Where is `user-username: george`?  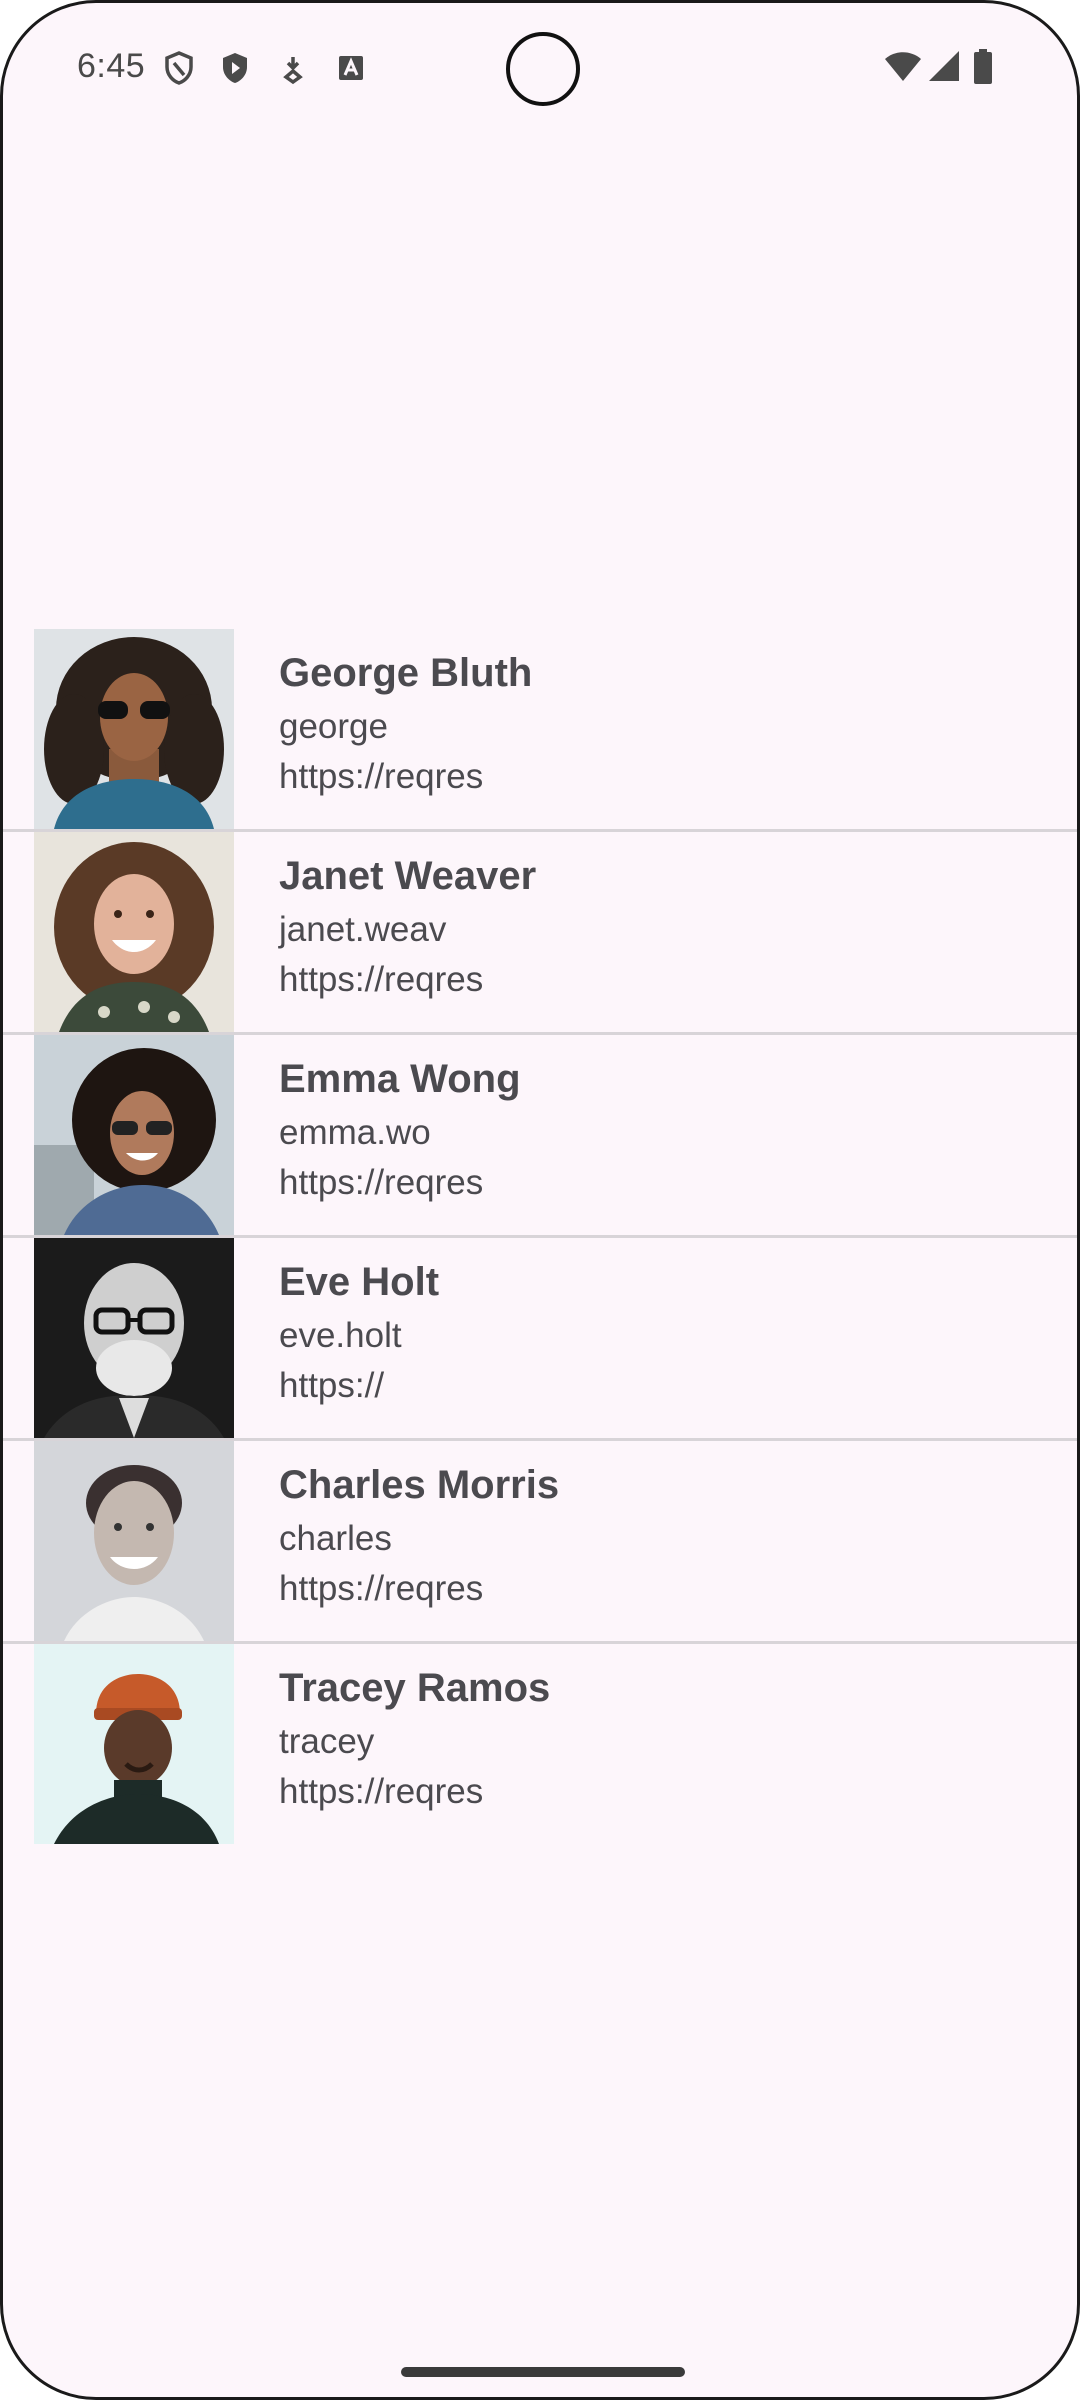
user-username: george is located at coordinates (333, 726).